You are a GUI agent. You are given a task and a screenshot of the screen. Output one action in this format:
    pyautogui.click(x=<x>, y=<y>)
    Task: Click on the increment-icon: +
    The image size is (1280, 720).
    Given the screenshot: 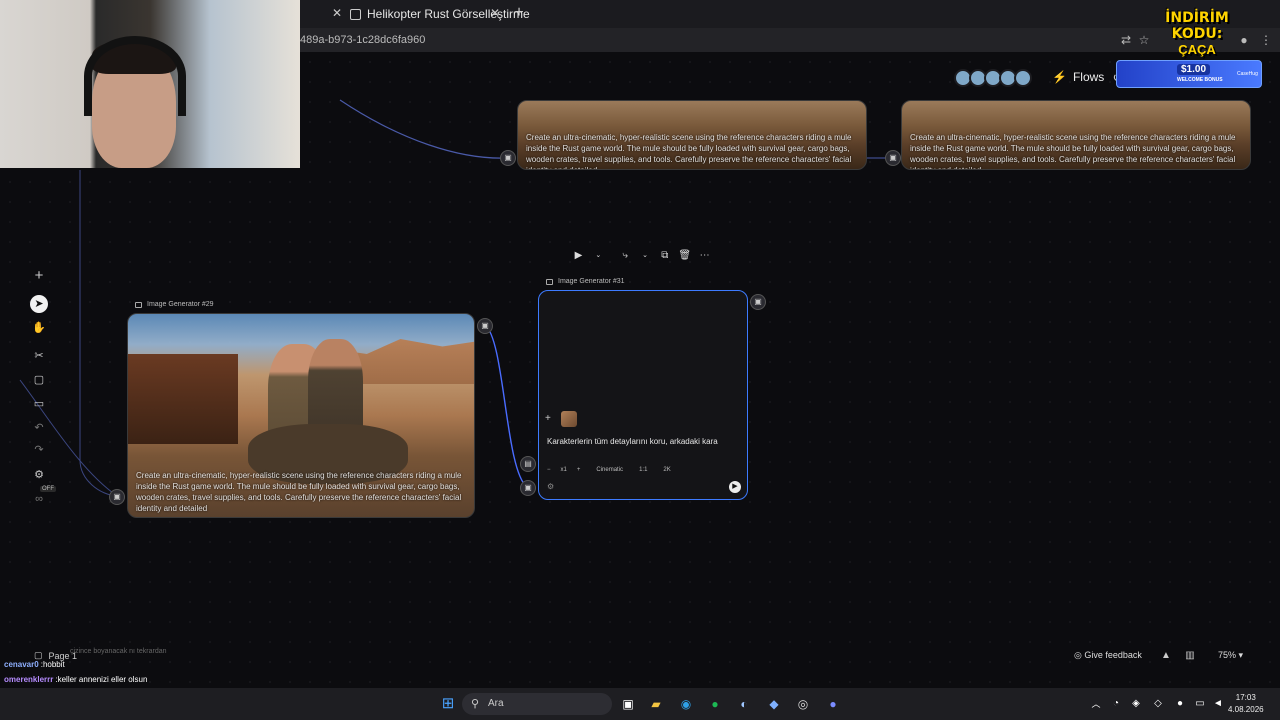 What is the action you would take?
    pyautogui.click(x=579, y=470)
    